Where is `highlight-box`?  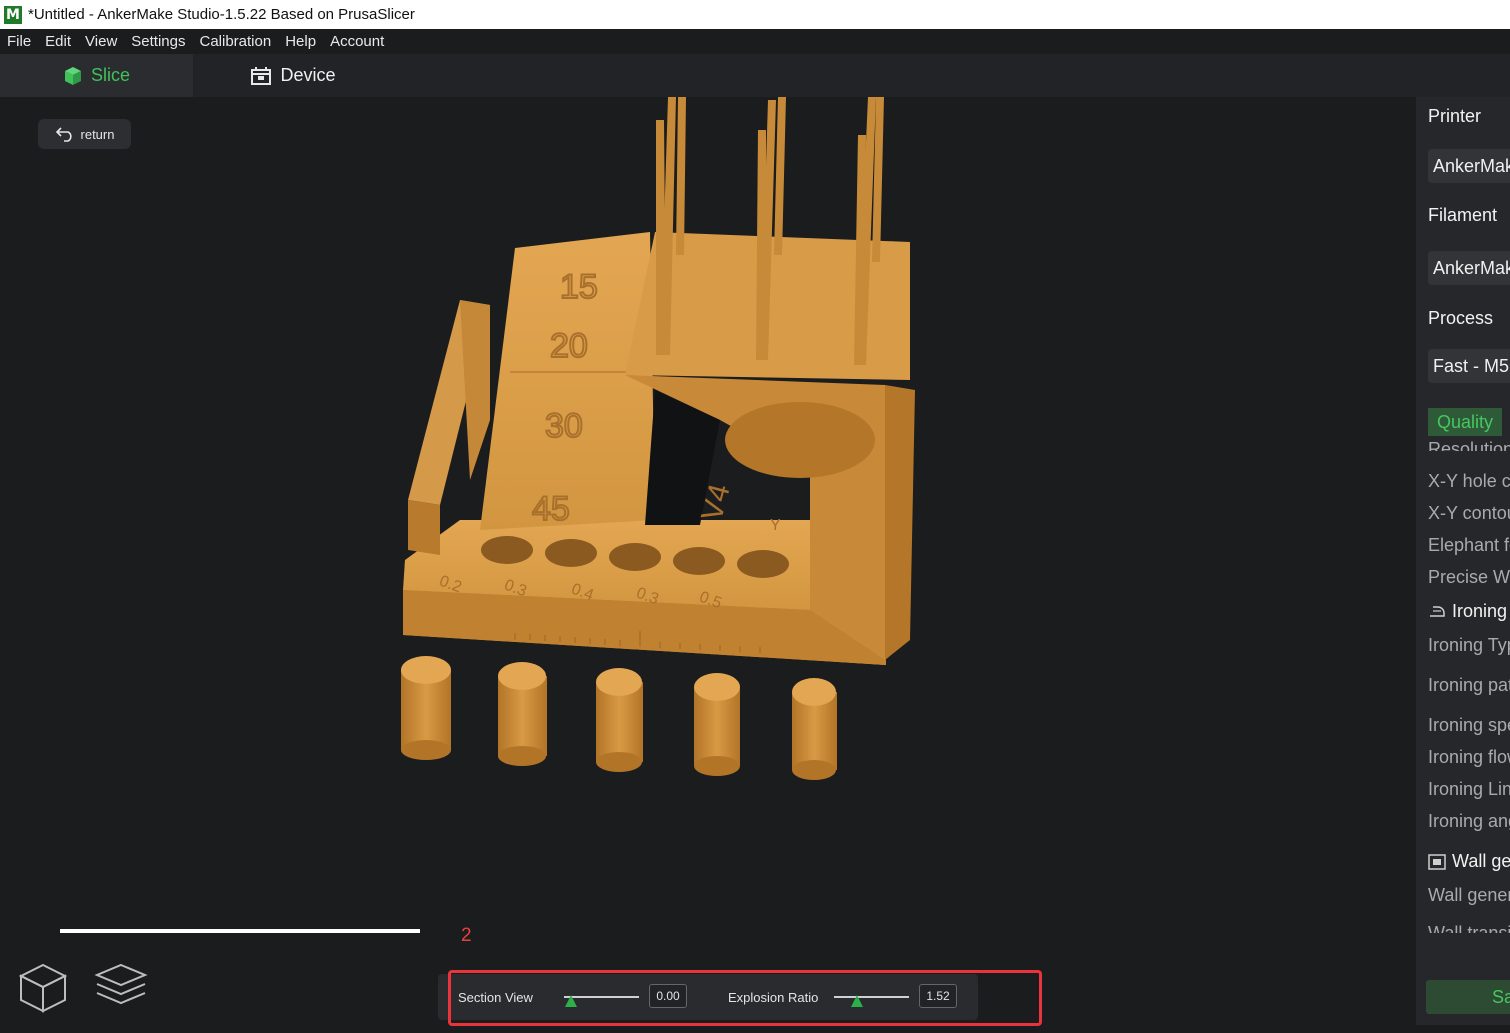 highlight-box is located at coordinates (745, 998).